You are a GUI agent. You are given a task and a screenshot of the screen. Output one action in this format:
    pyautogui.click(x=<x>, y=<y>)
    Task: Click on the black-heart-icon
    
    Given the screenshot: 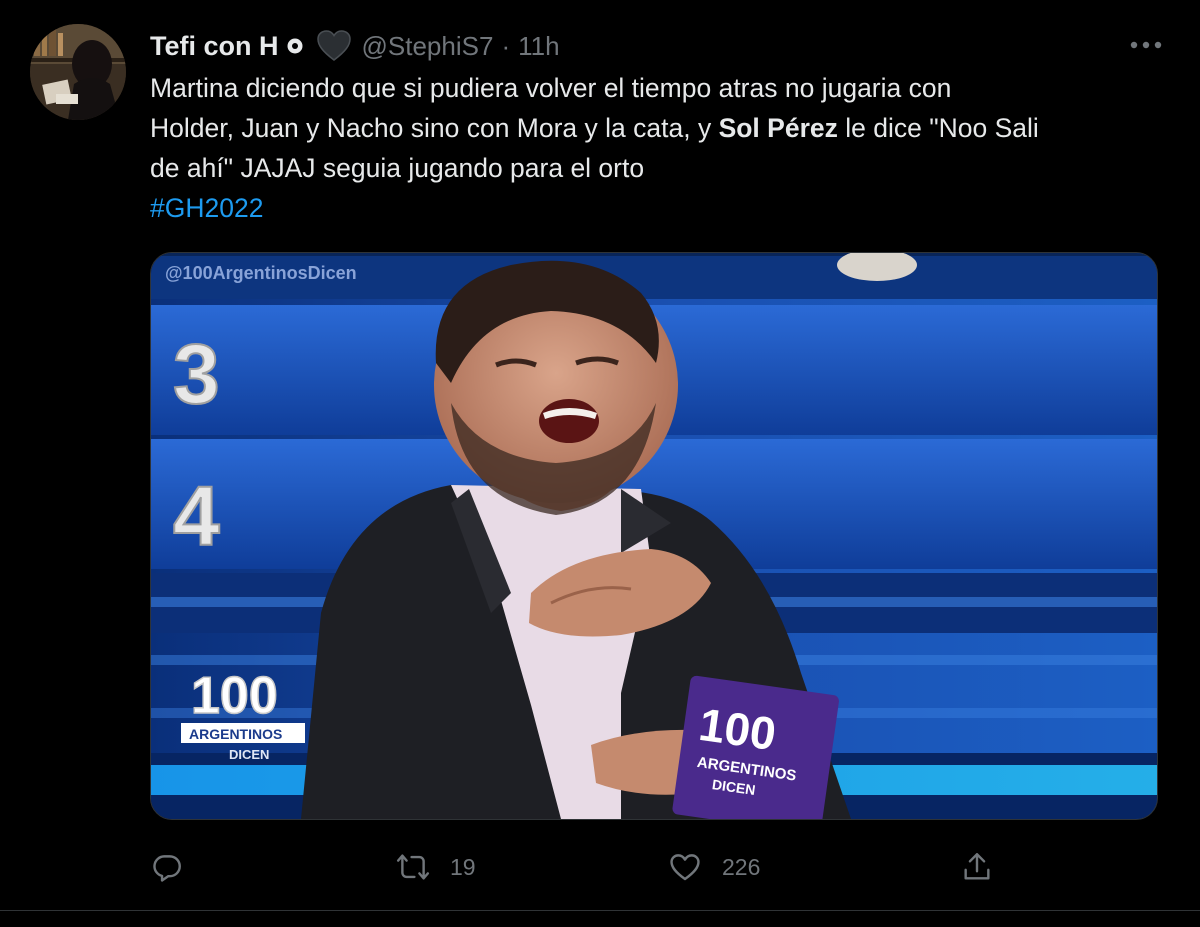 What is the action you would take?
    pyautogui.click(x=334, y=46)
    